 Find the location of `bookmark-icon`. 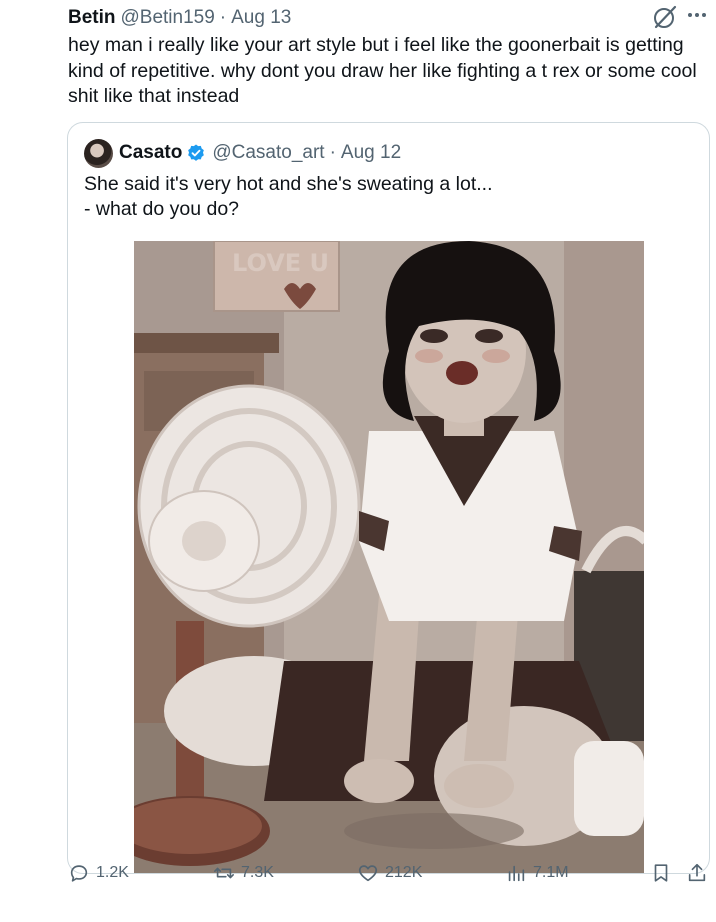

bookmark-icon is located at coordinates (661, 873).